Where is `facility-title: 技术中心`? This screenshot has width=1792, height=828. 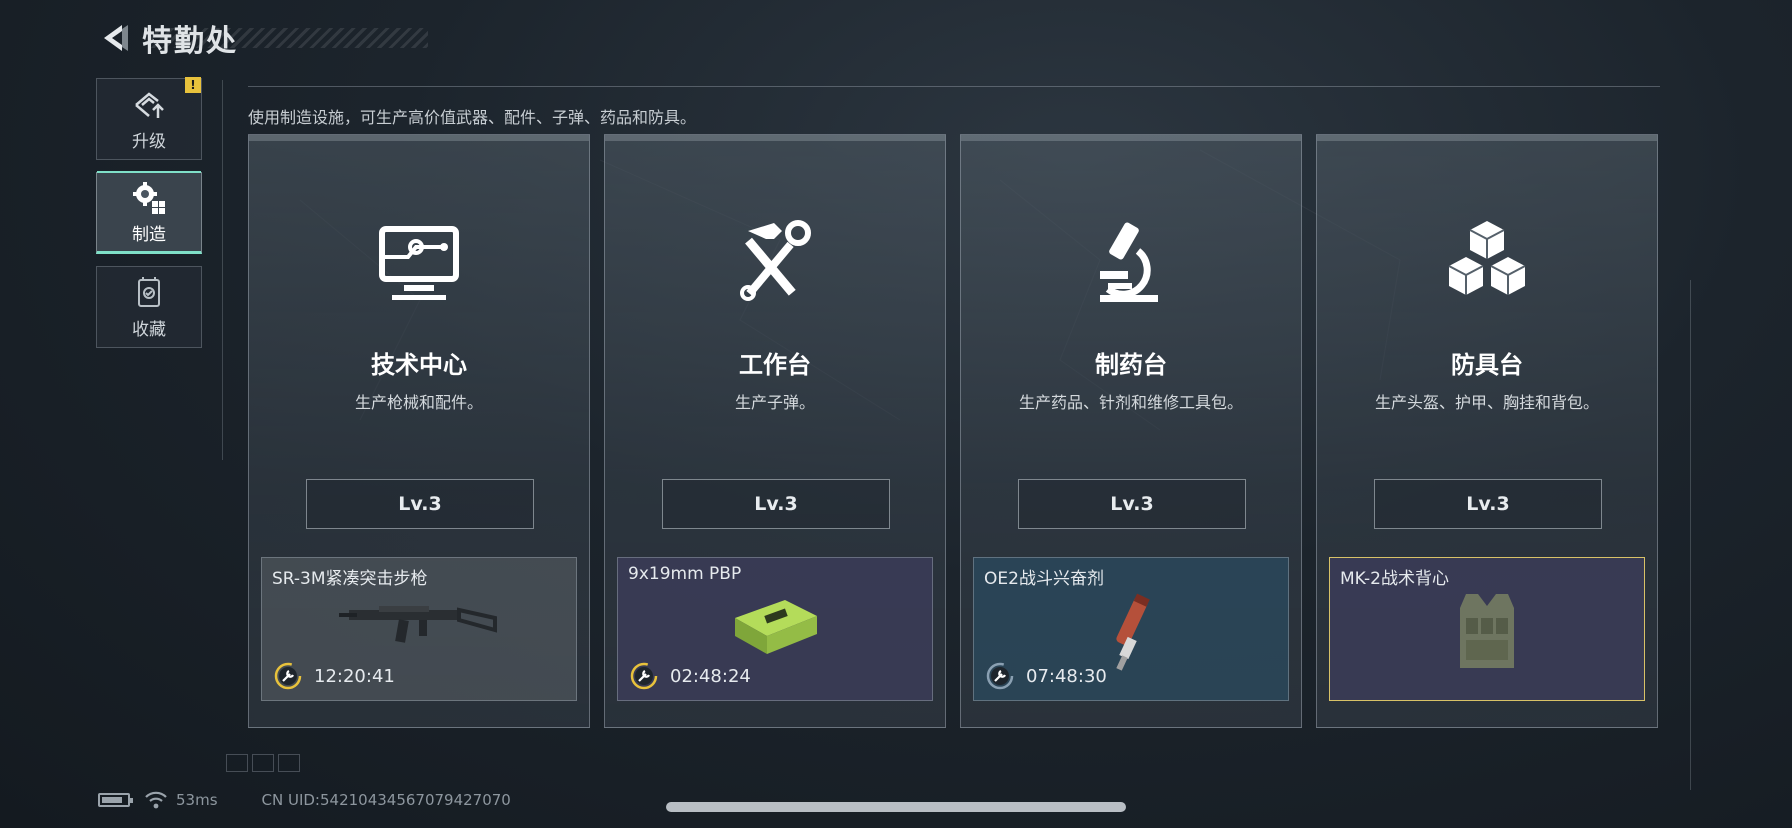 facility-title: 技术中心 is located at coordinates (419, 365).